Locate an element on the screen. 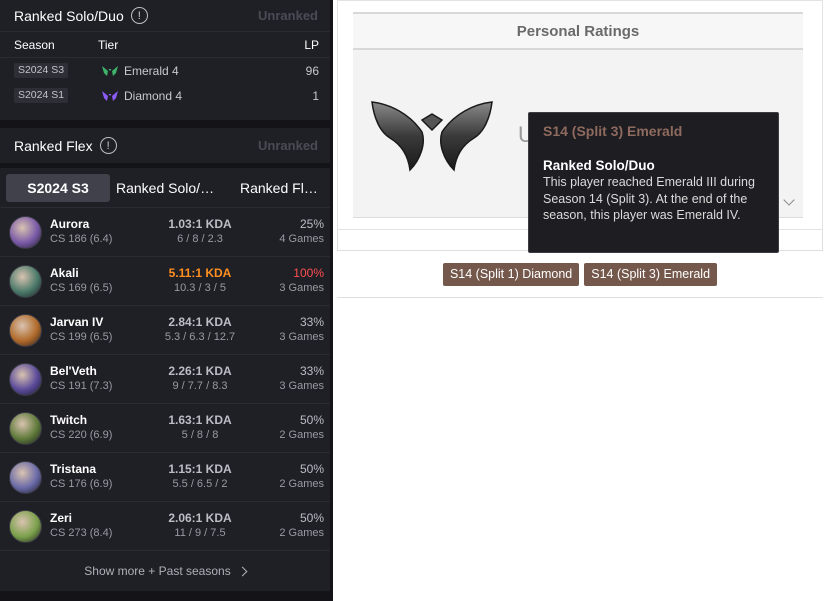  champion-kda-block: 1.03:1 KDA 6 / 8 / 2.3 is located at coordinates (200, 232).